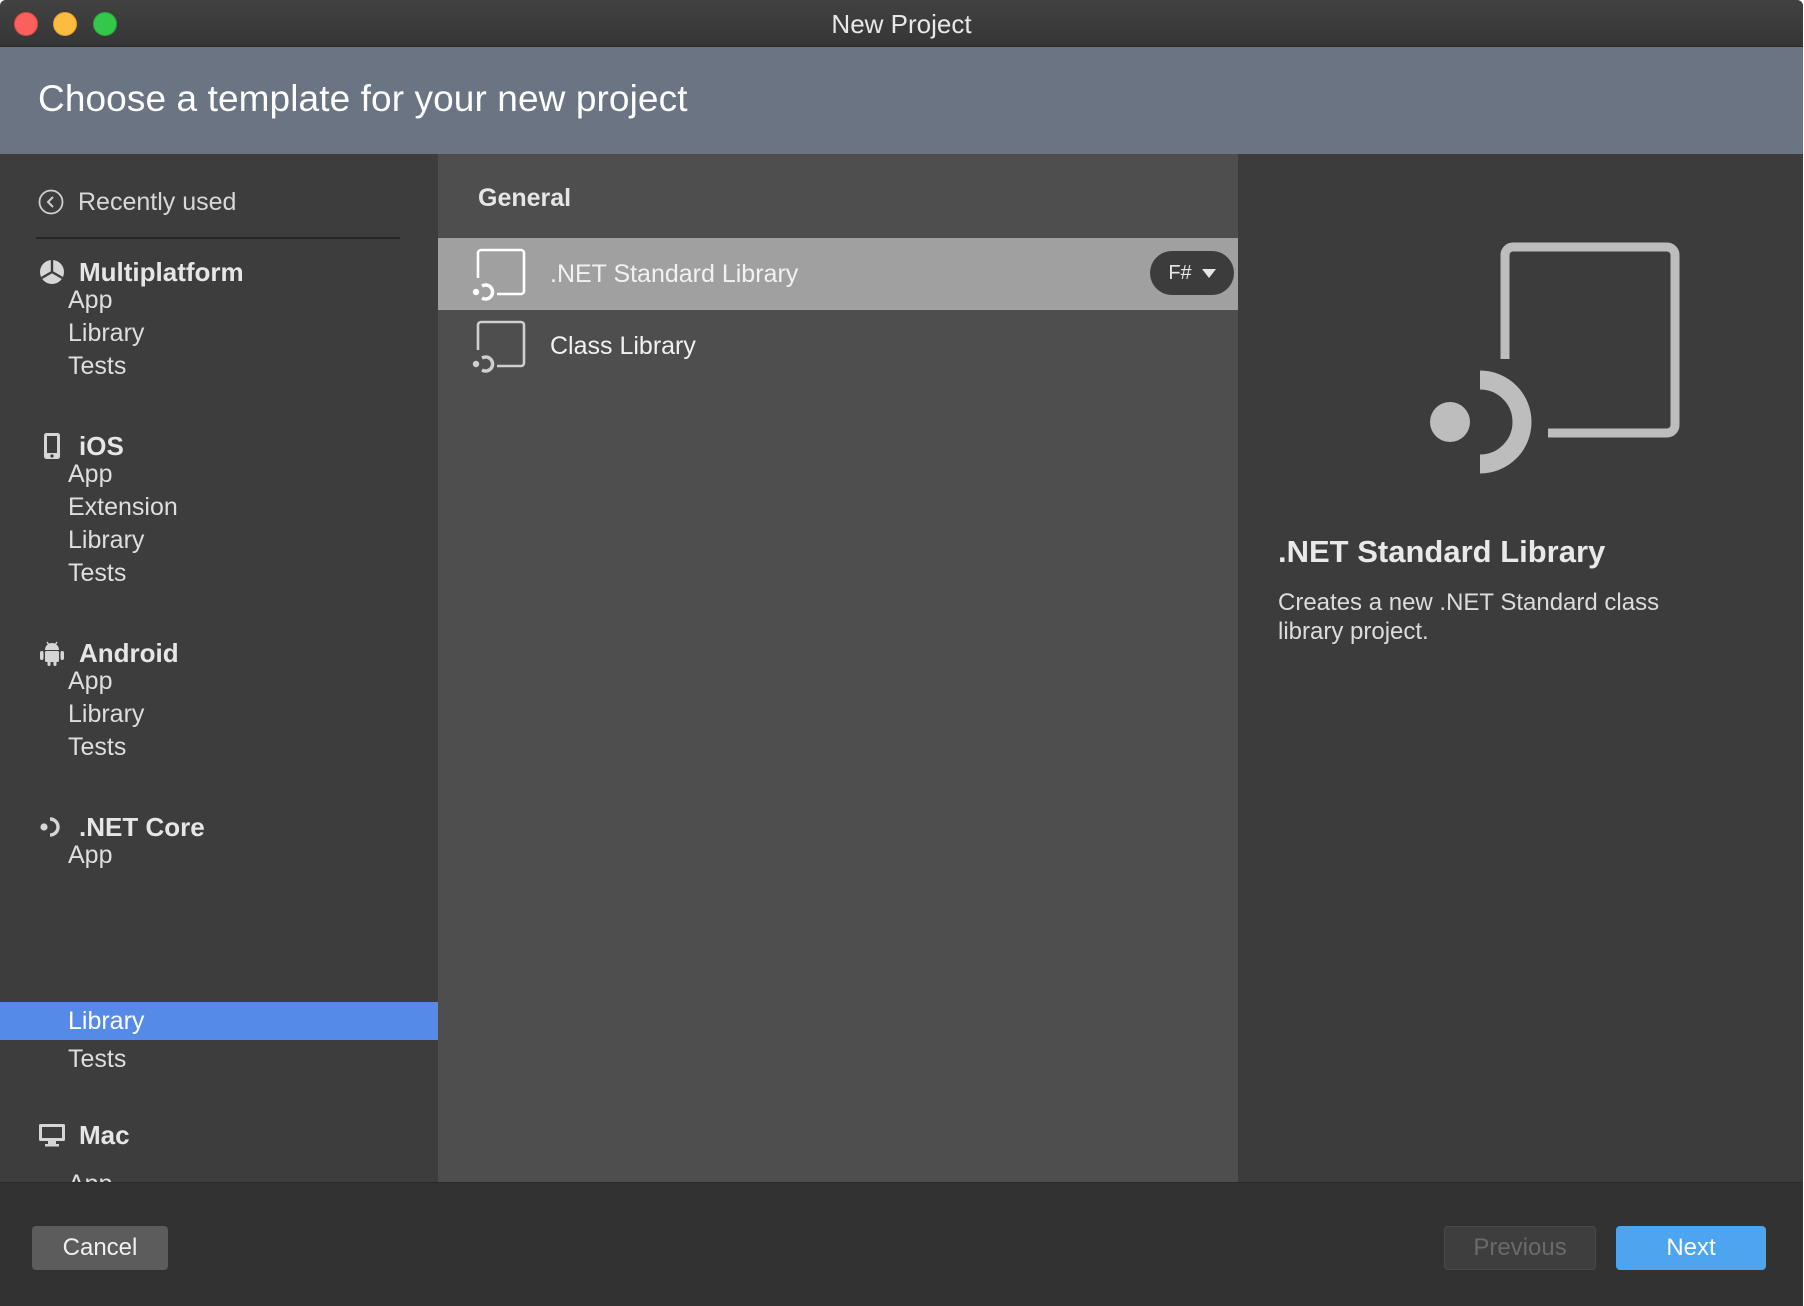  What do you see at coordinates (623, 346) in the screenshot?
I see `template-name: Class Library` at bounding box center [623, 346].